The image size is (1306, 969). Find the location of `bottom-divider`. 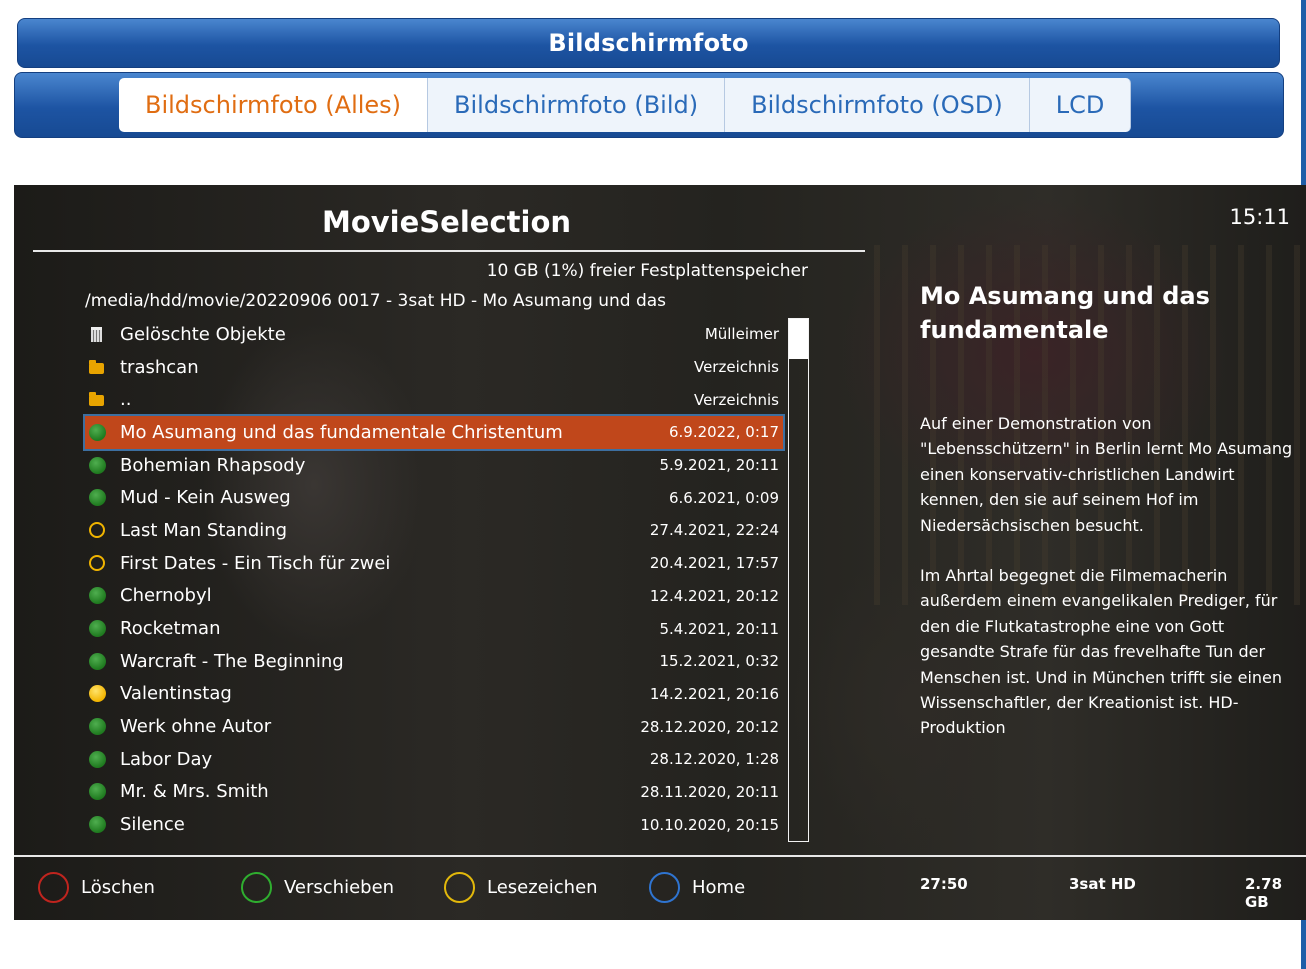

bottom-divider is located at coordinates (660, 856).